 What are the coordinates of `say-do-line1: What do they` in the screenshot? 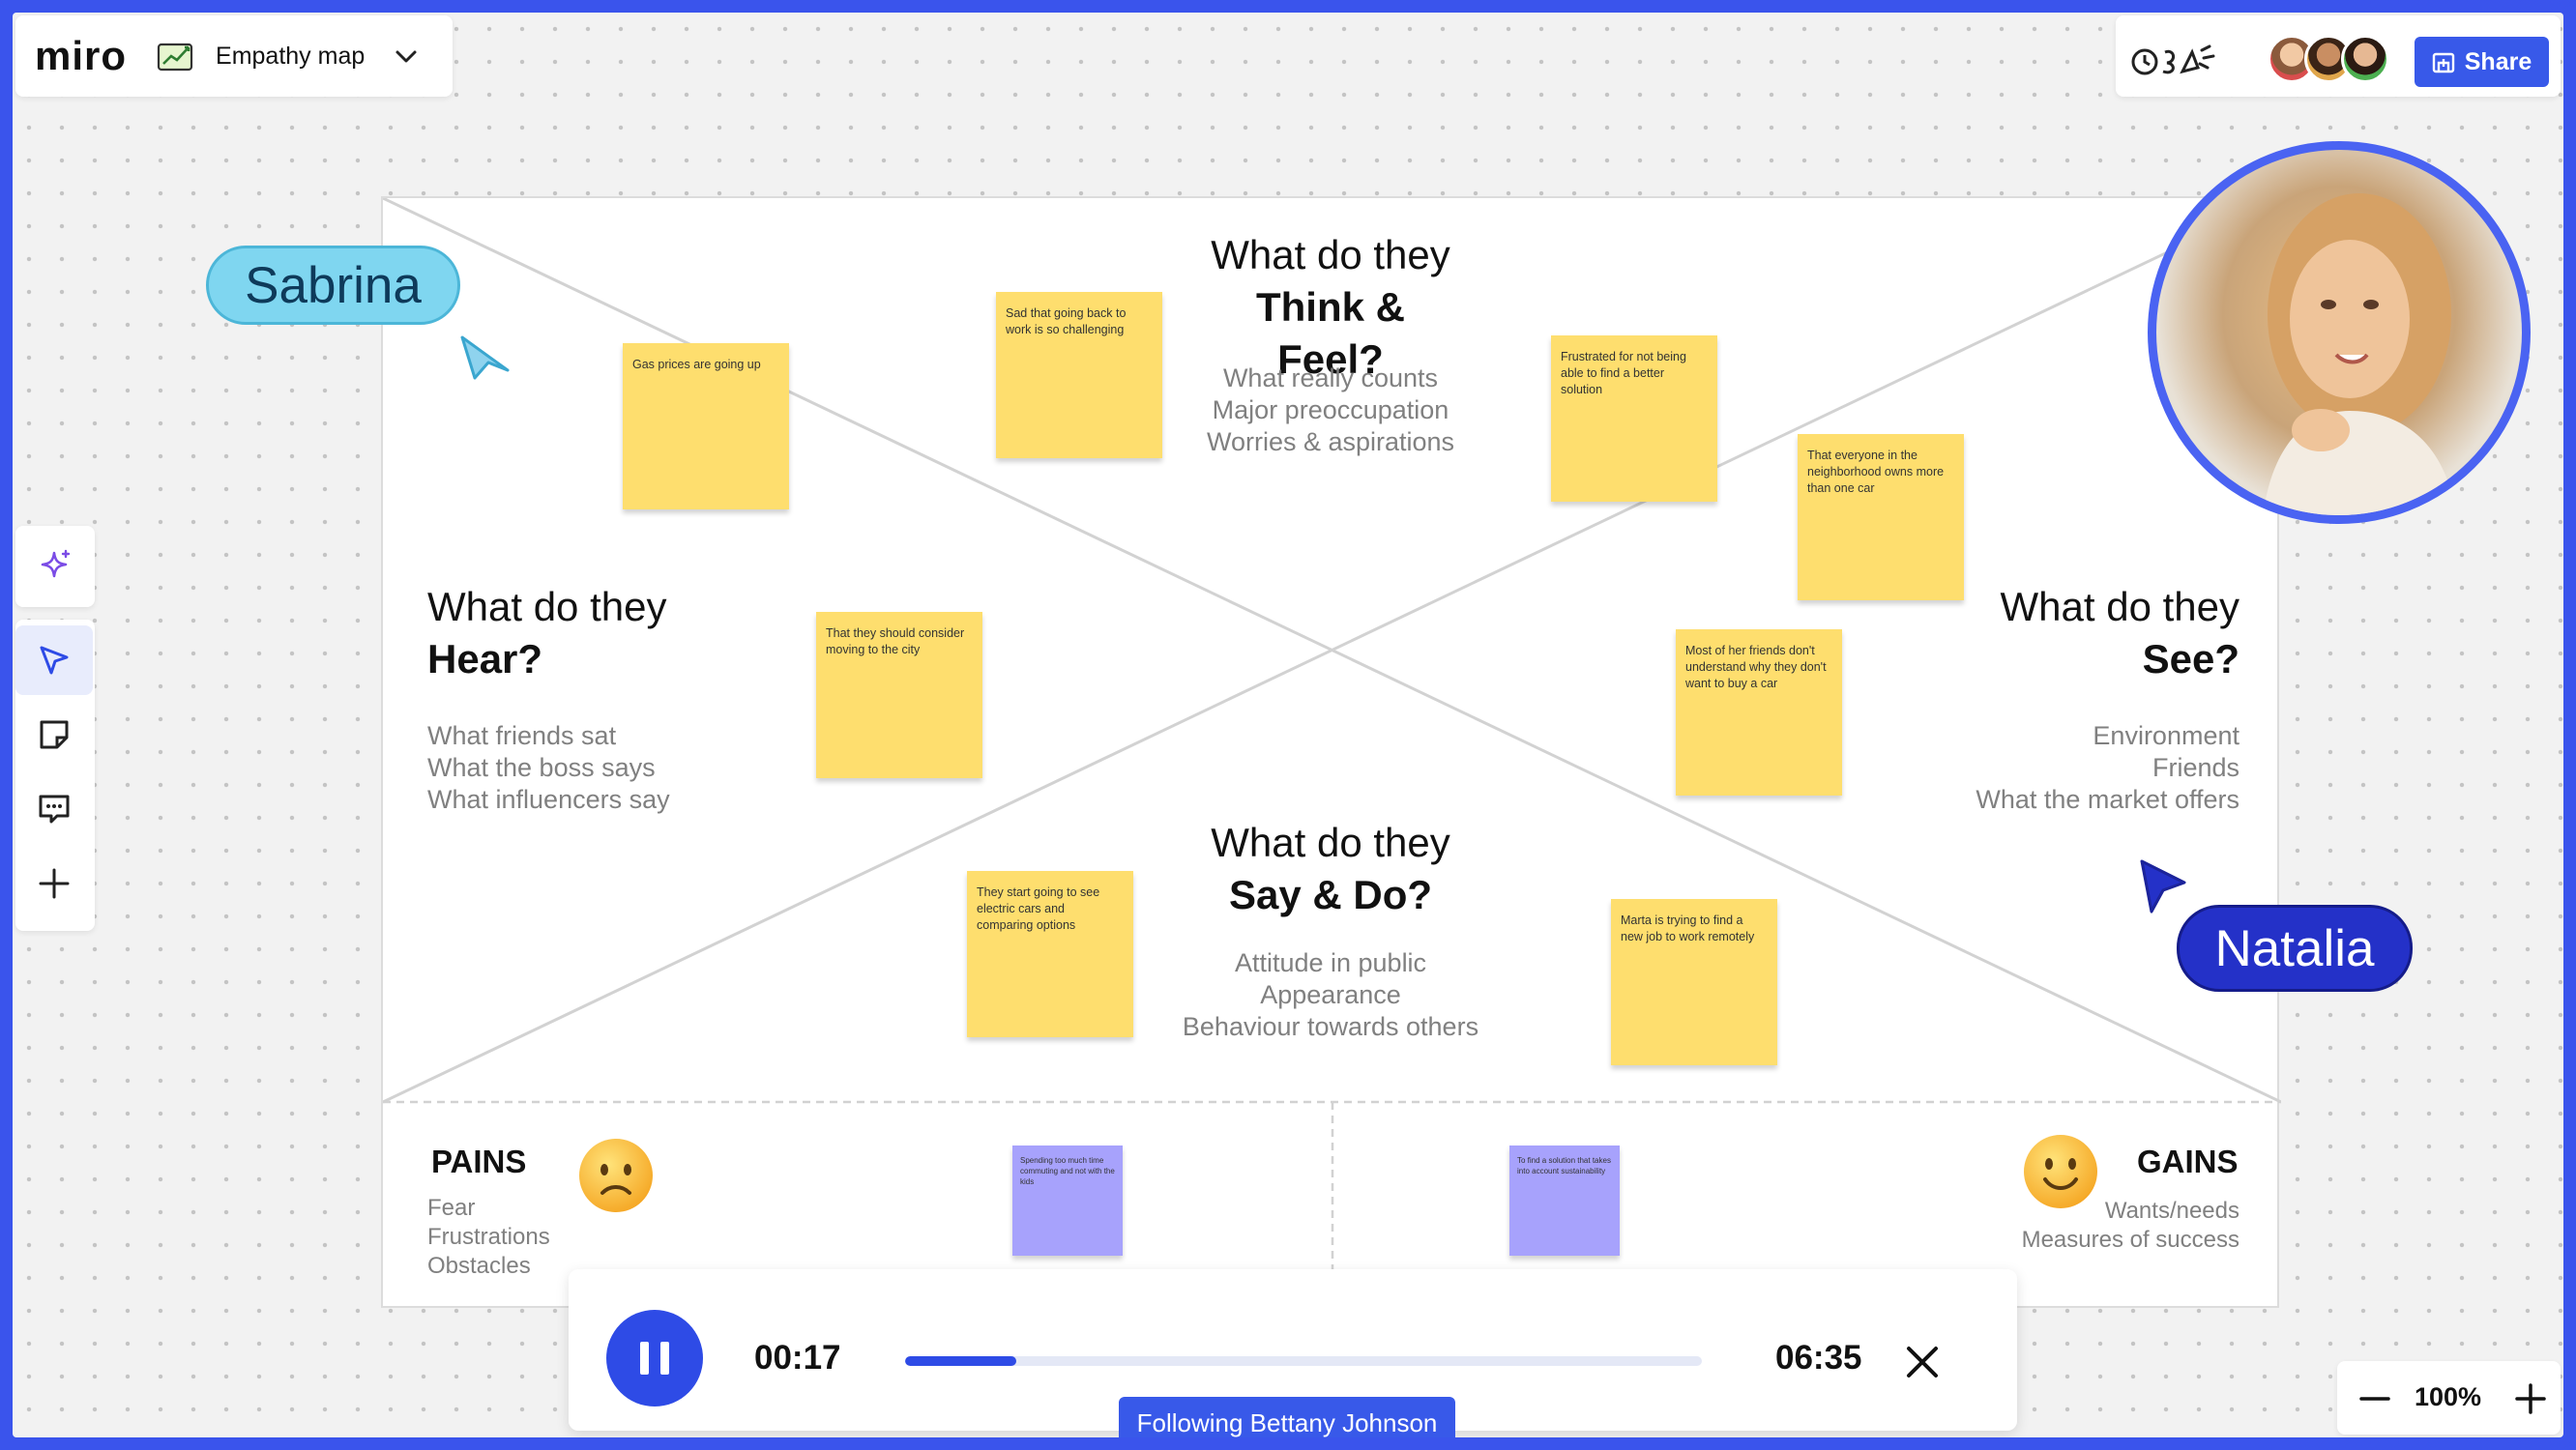 It's located at (1330, 842).